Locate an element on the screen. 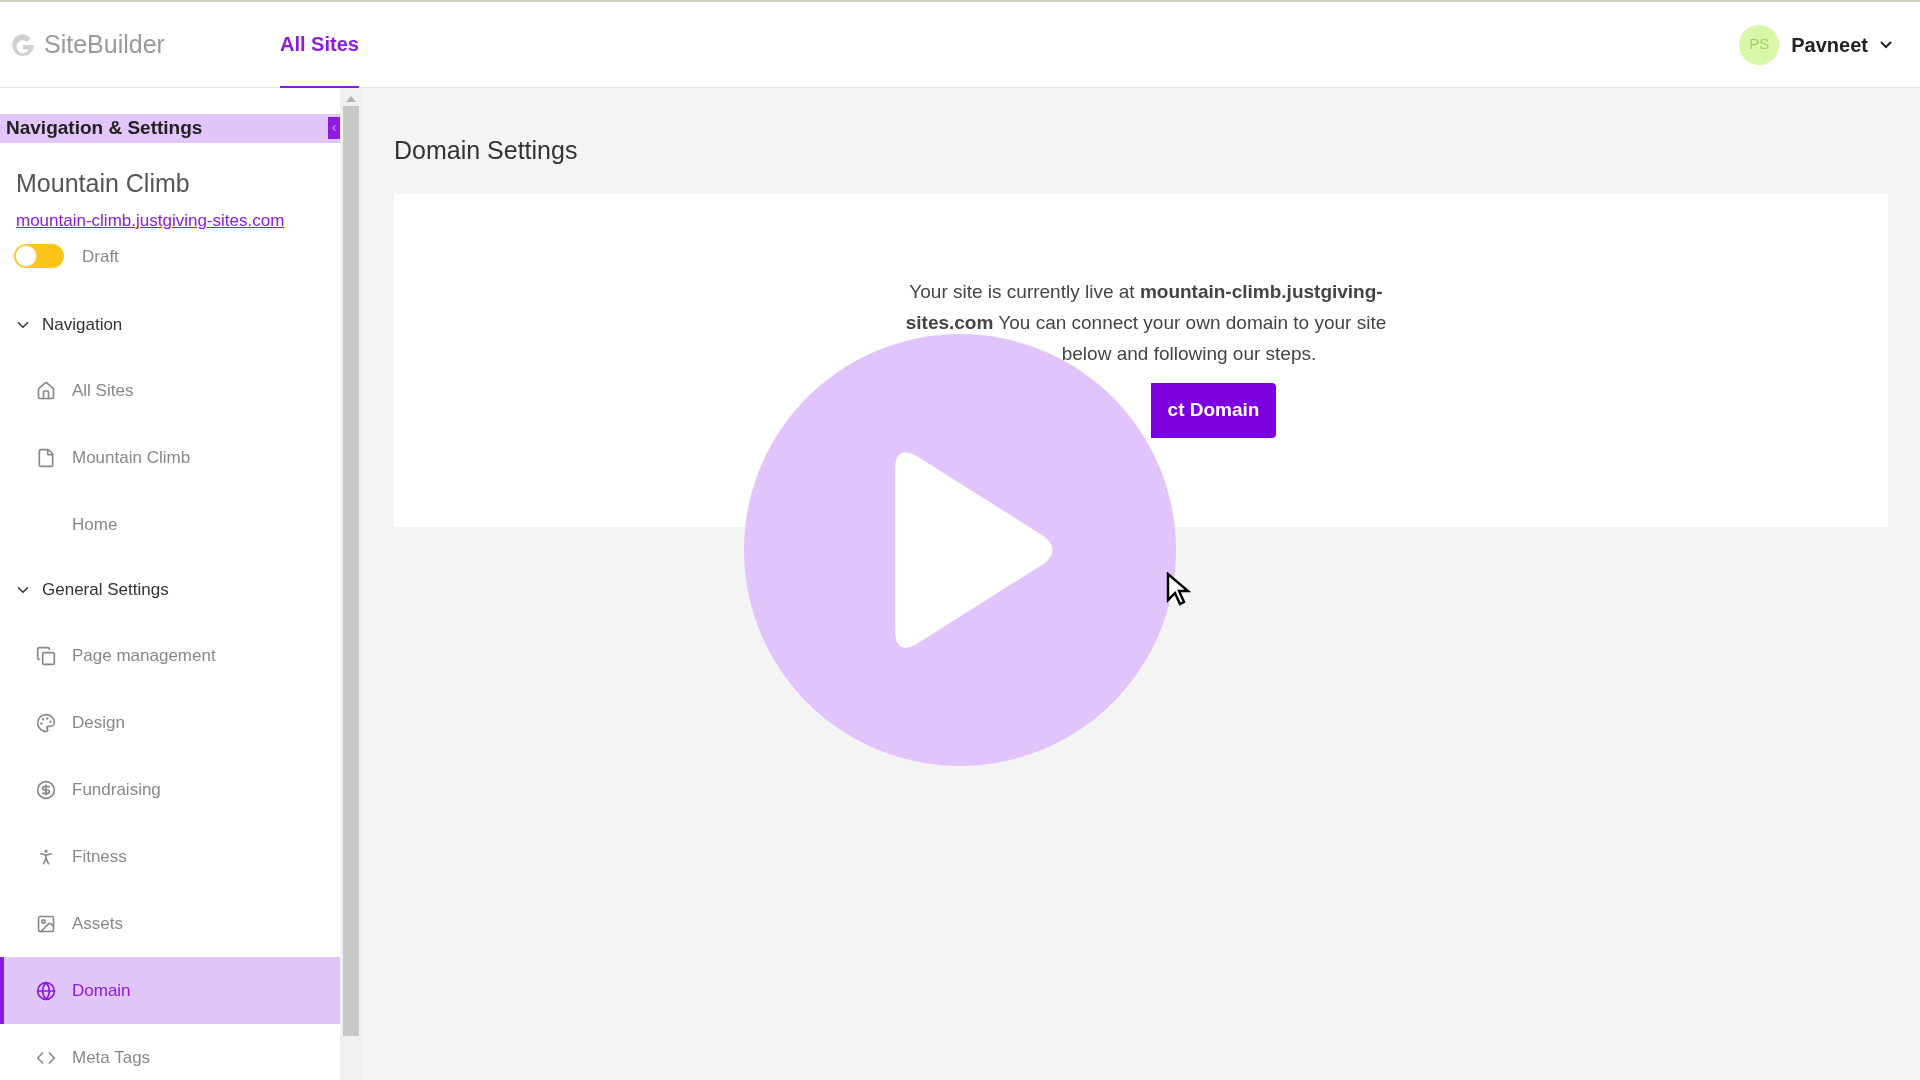 The height and width of the screenshot is (1080, 1920). sidebar-item: Page management is located at coordinates (170, 655).